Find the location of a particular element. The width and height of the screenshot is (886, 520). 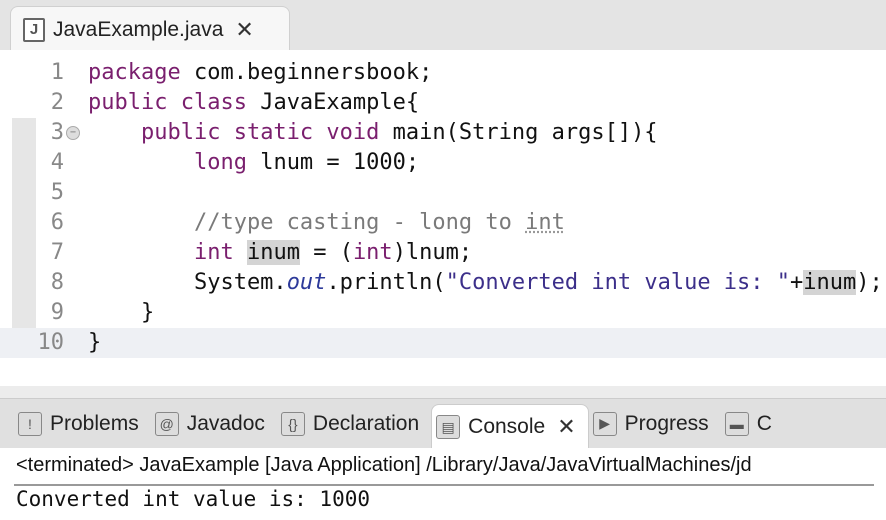

code-token: public static void is located at coordinates (260, 132).